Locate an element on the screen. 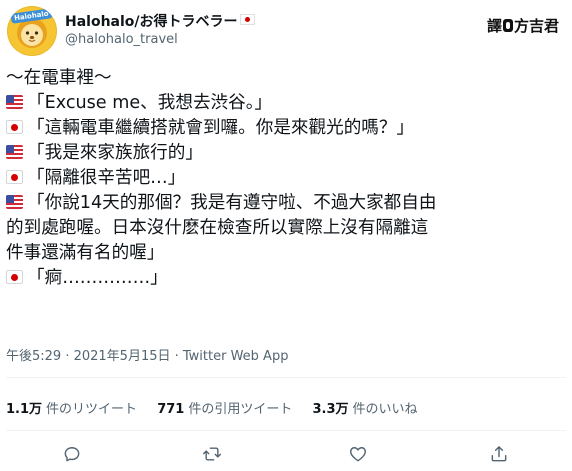 This screenshot has width=572, height=471. like-count-label: 件のいいね is located at coordinates (385, 409).